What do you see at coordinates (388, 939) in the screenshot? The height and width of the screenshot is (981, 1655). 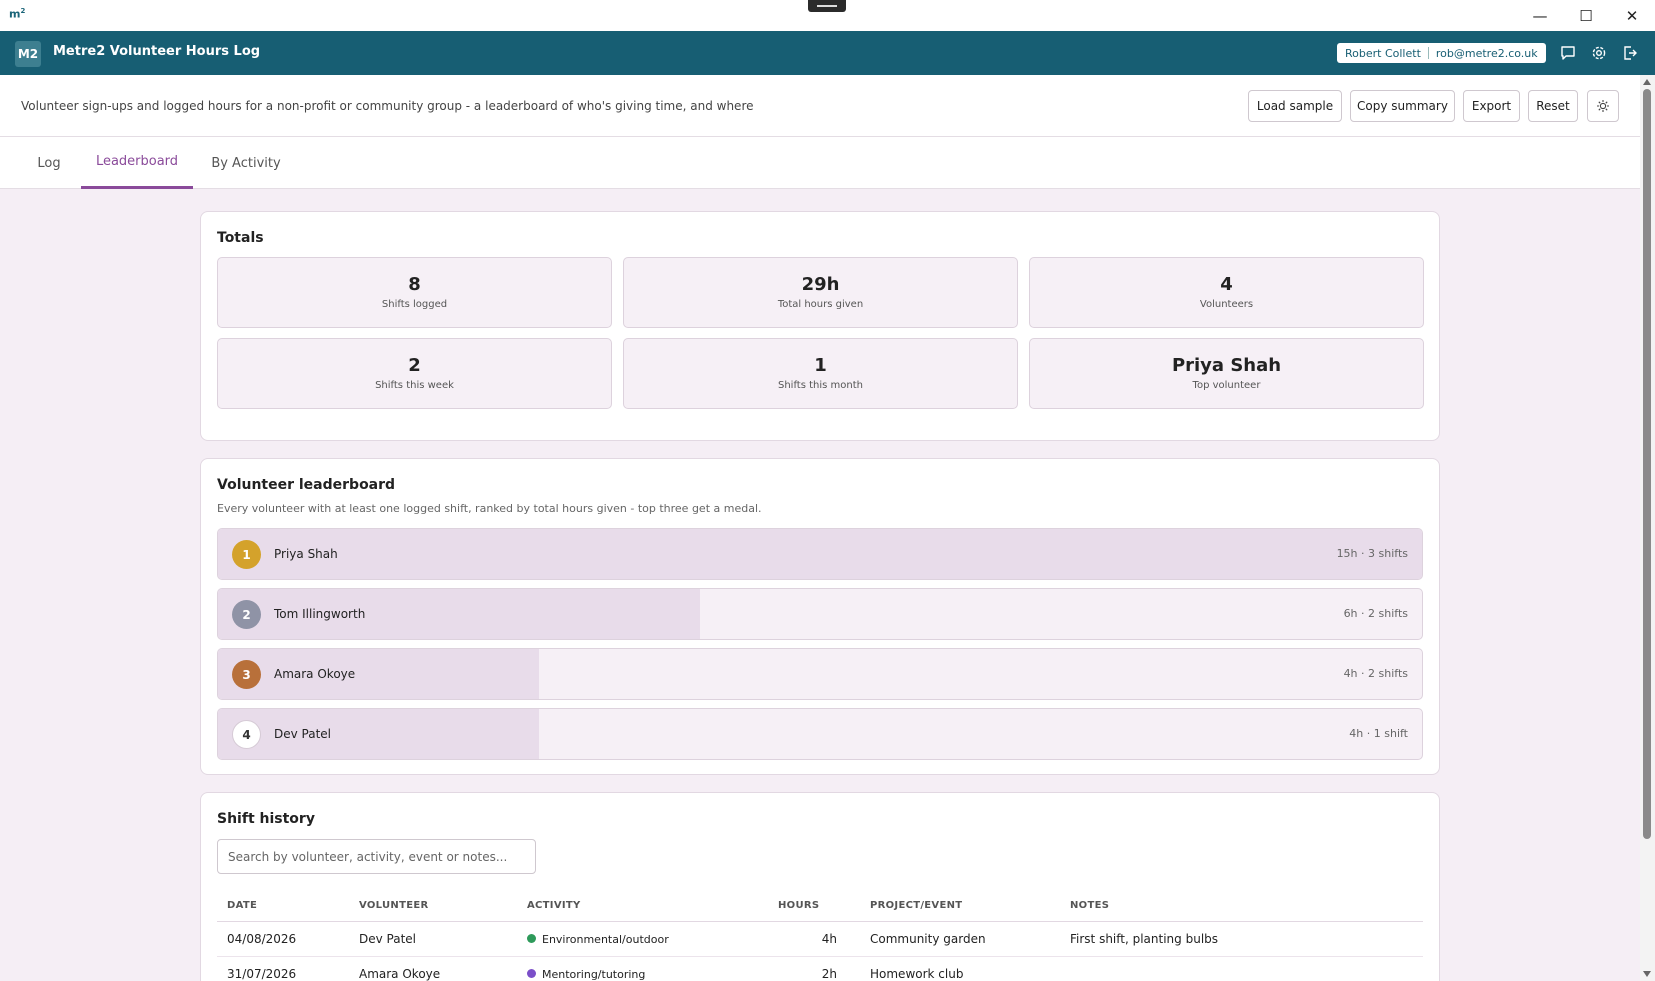 I see `cell-volunteer: Dev Patel` at bounding box center [388, 939].